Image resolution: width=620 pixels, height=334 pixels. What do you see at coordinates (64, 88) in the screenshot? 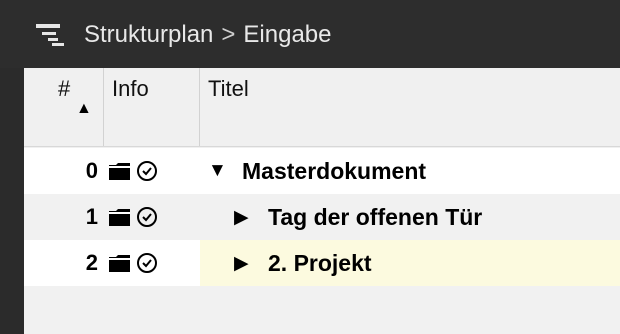
I see `column-header-number-label: #` at bounding box center [64, 88].